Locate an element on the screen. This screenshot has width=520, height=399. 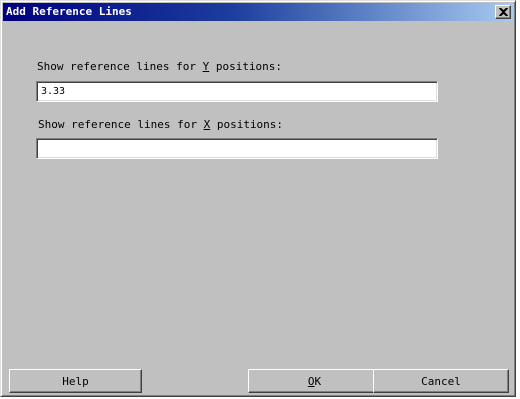
y-positions-label: Show reference lines for Y positions: is located at coordinates (160, 66).